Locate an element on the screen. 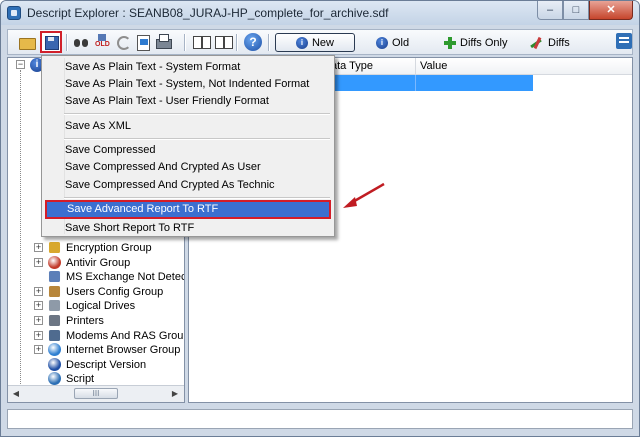  tree-item-label: Users Config Group is located at coordinates (115, 291).